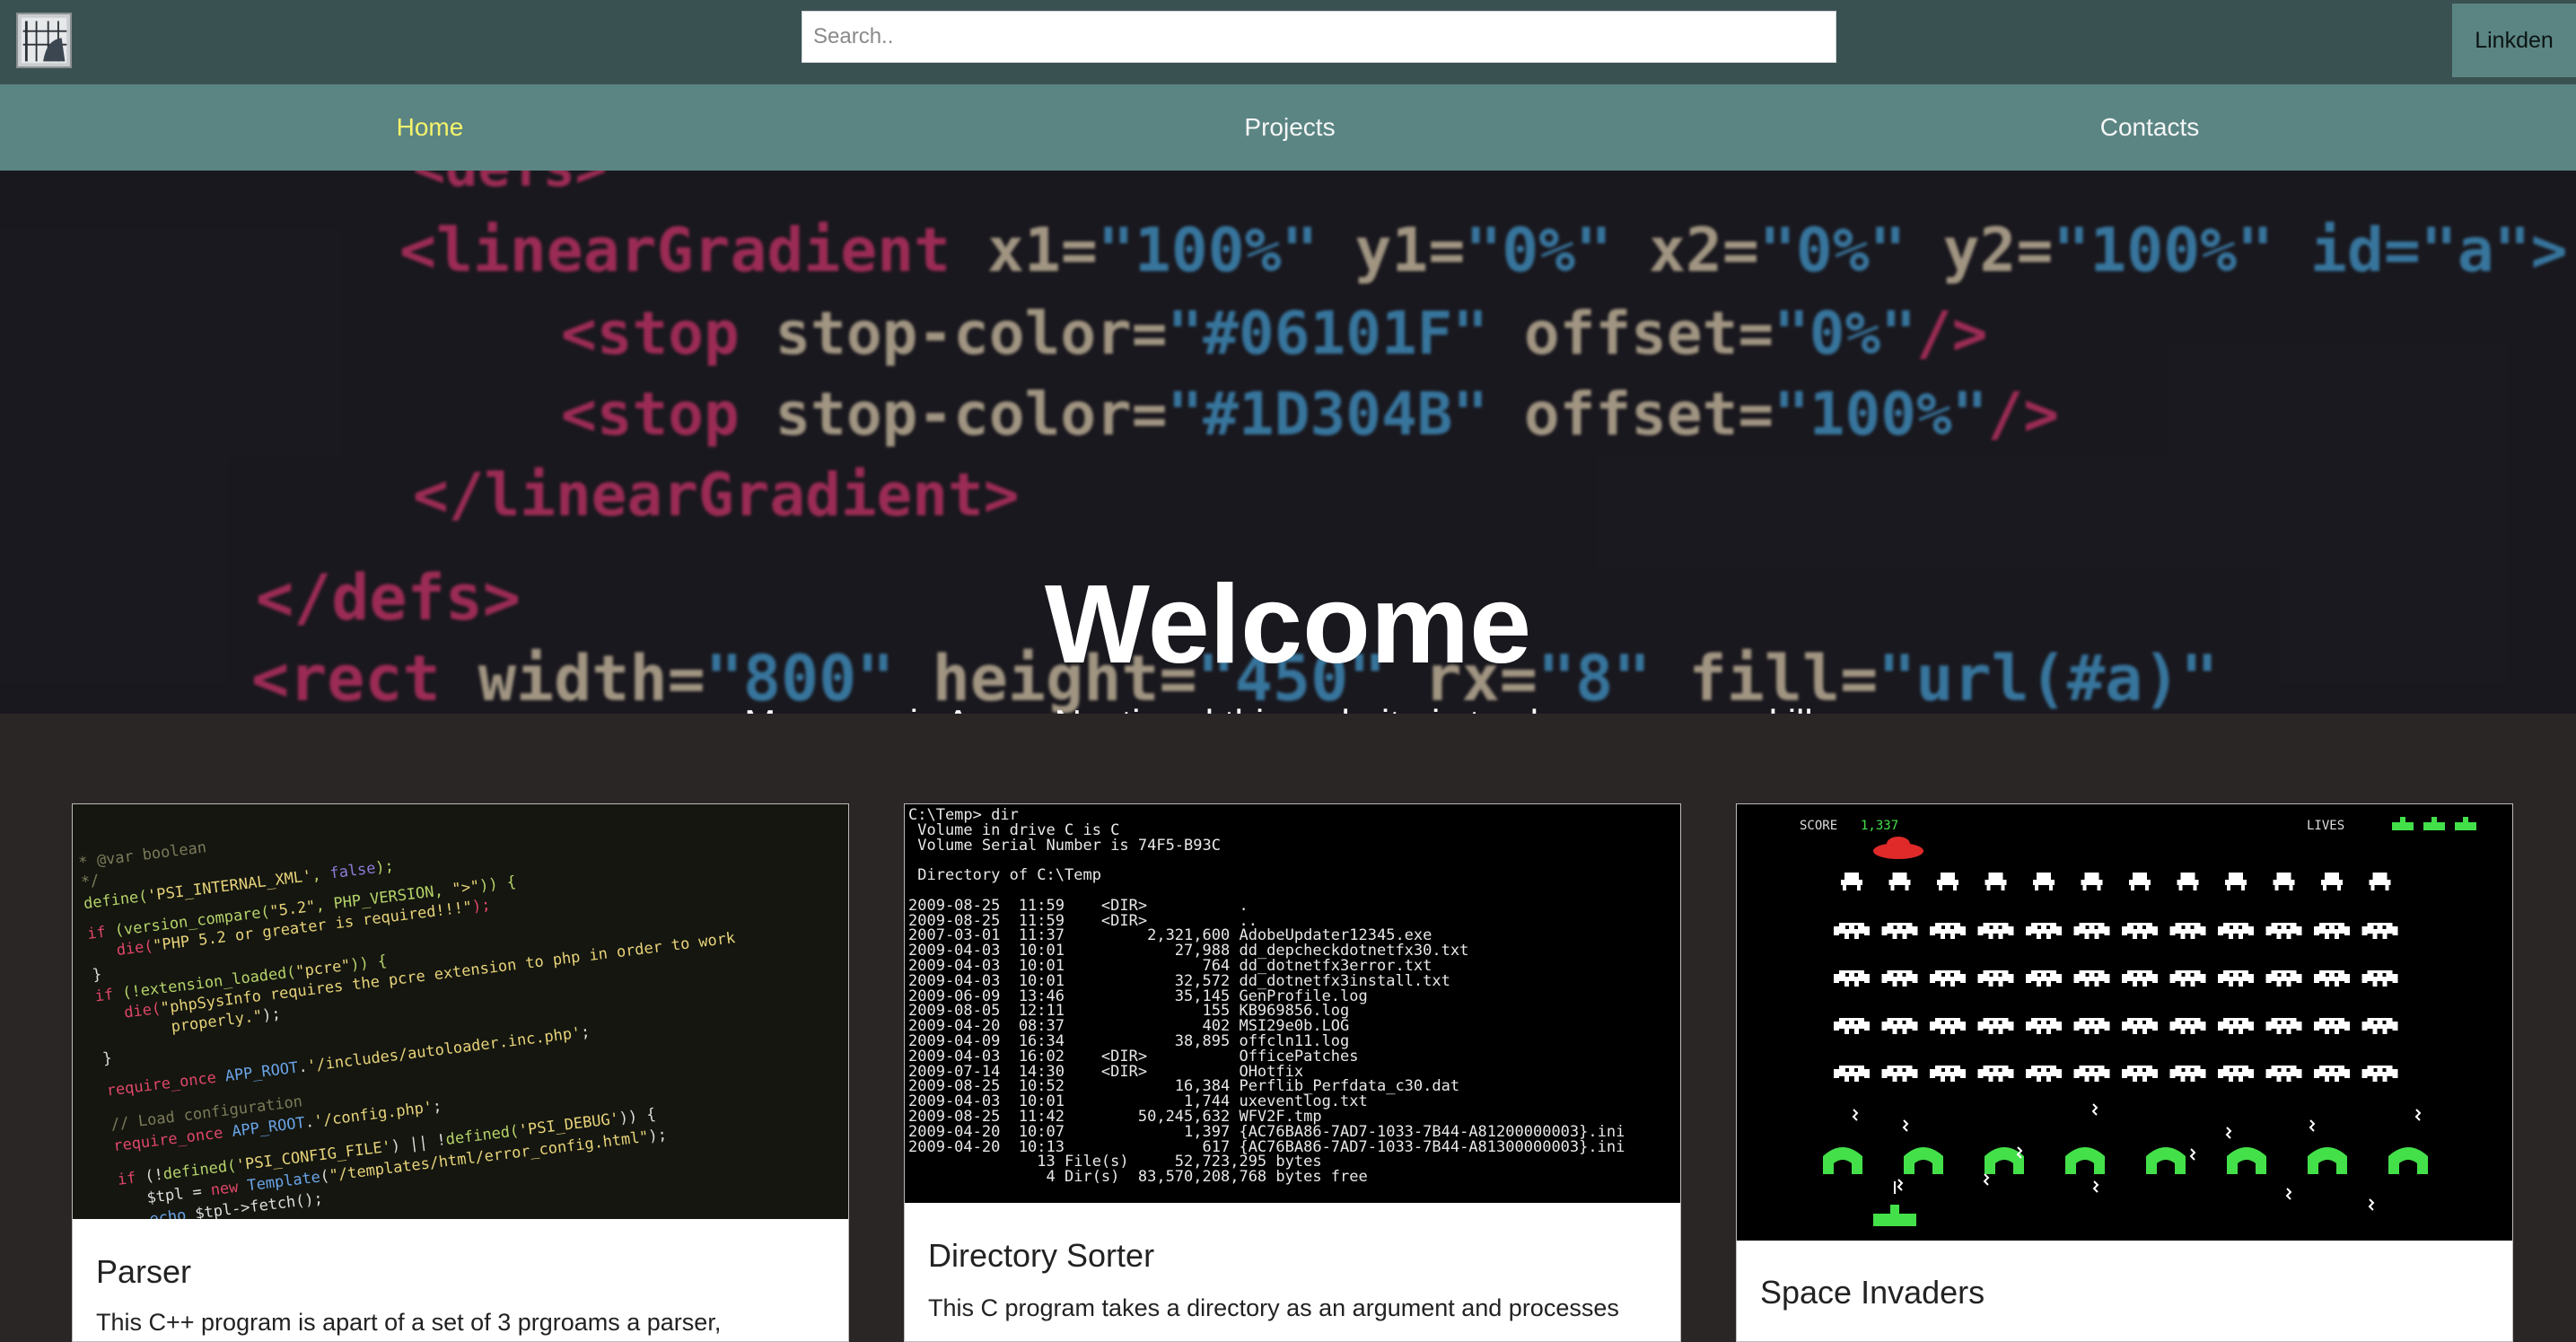 Image resolution: width=2576 pixels, height=1342 pixels. I want to click on project-title-directory-sorter: Directory Sorter, so click(1041, 1255).